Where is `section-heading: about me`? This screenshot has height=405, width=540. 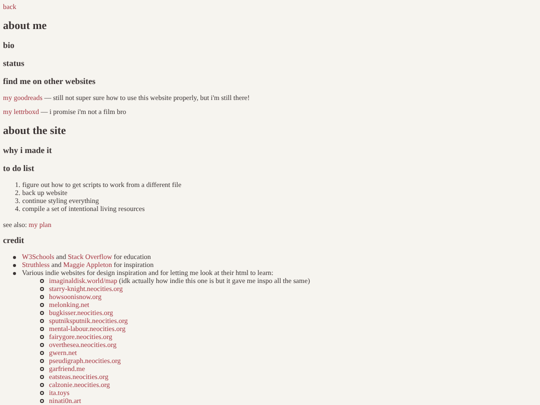
section-heading: about me is located at coordinates (25, 26).